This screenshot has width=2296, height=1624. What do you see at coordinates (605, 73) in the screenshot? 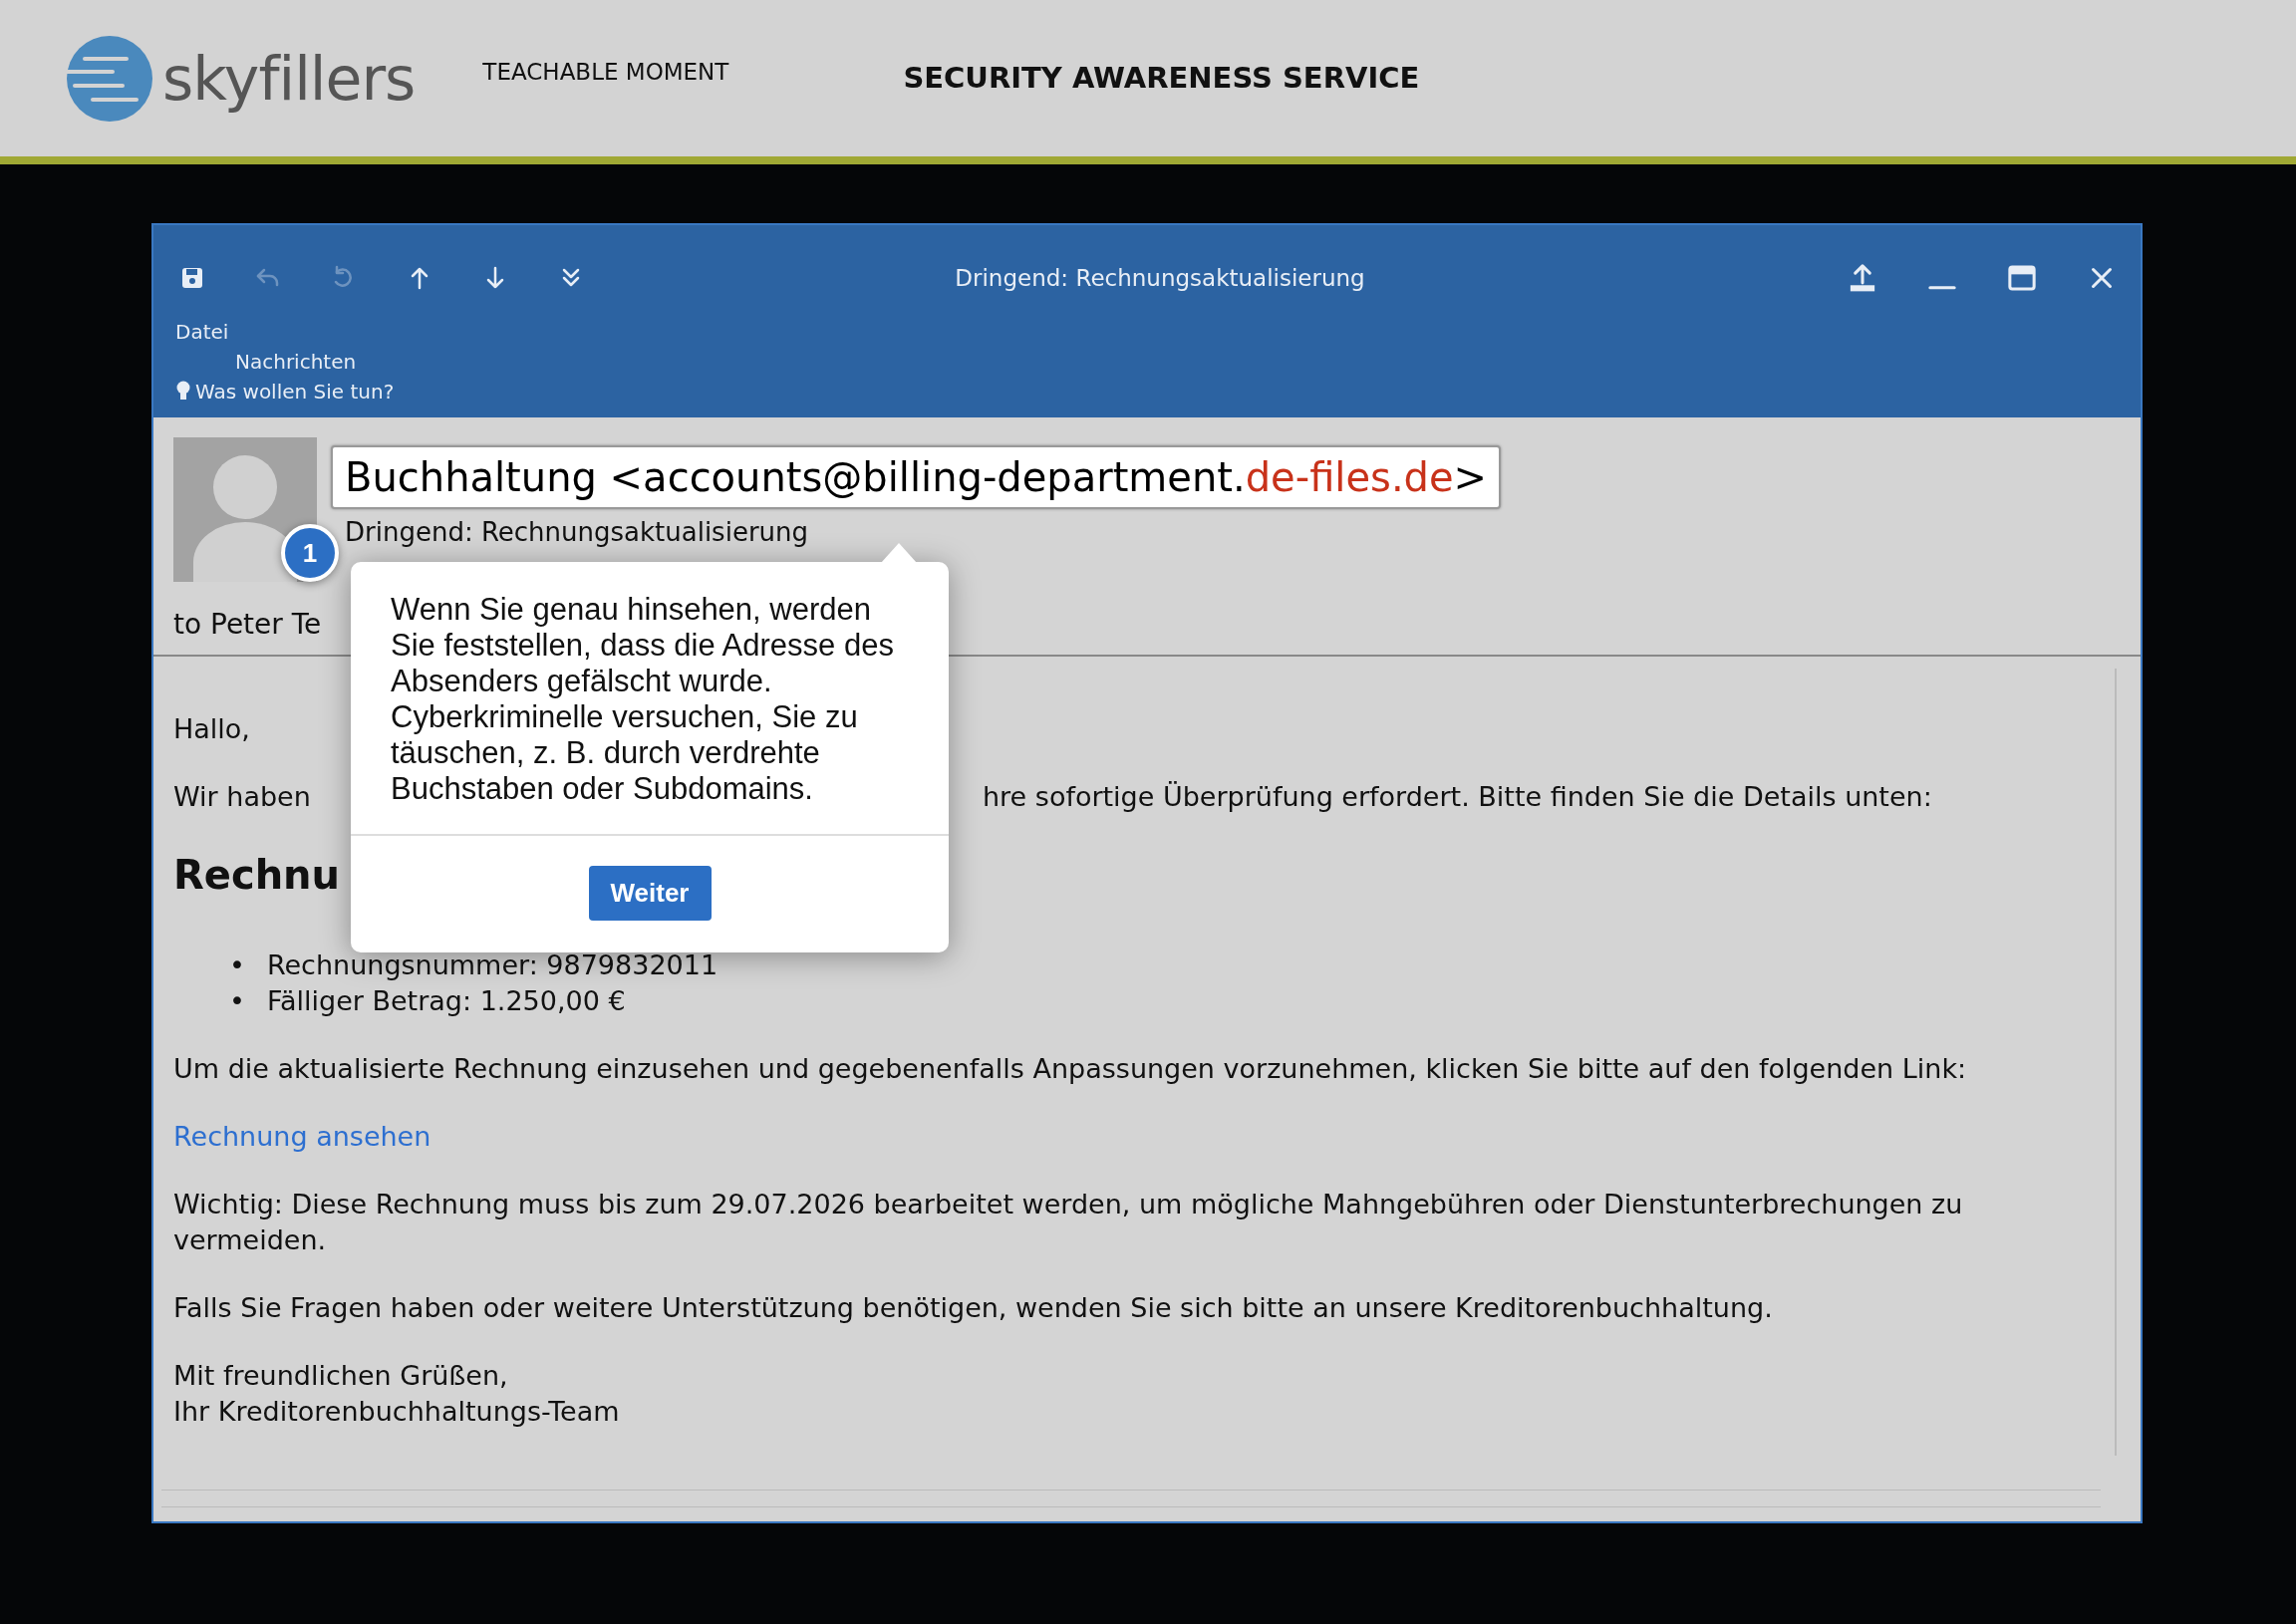
I see `tagline: TEACHABLE MOMENT` at bounding box center [605, 73].